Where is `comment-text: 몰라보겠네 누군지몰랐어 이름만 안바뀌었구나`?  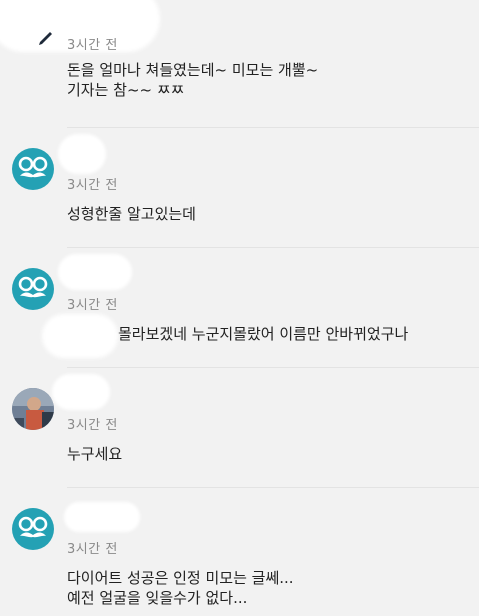
comment-text: 몰라보겠네 누군지몰랐어 이름만 안바뀌었구나 is located at coordinates (263, 334).